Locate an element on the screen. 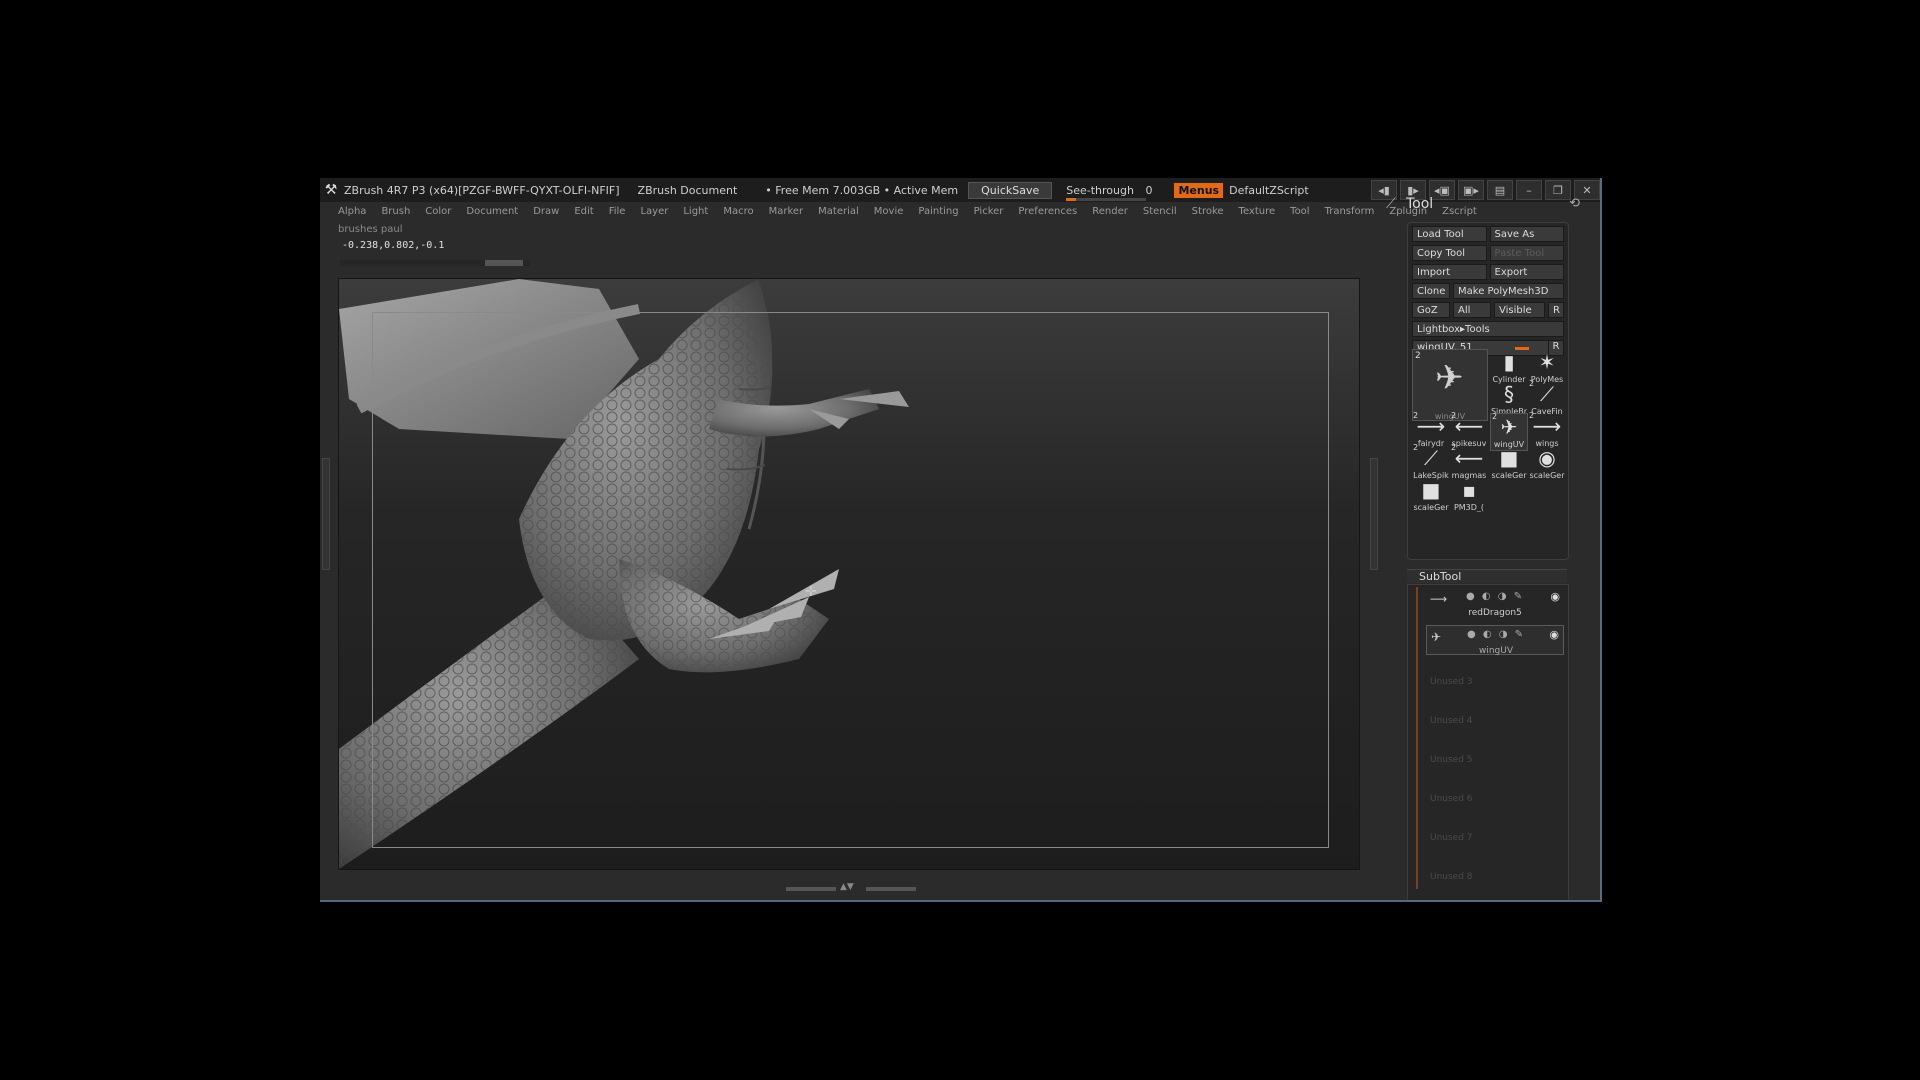 This screenshot has height=1080, width=1920. menu-item: Draw is located at coordinates (546, 214).